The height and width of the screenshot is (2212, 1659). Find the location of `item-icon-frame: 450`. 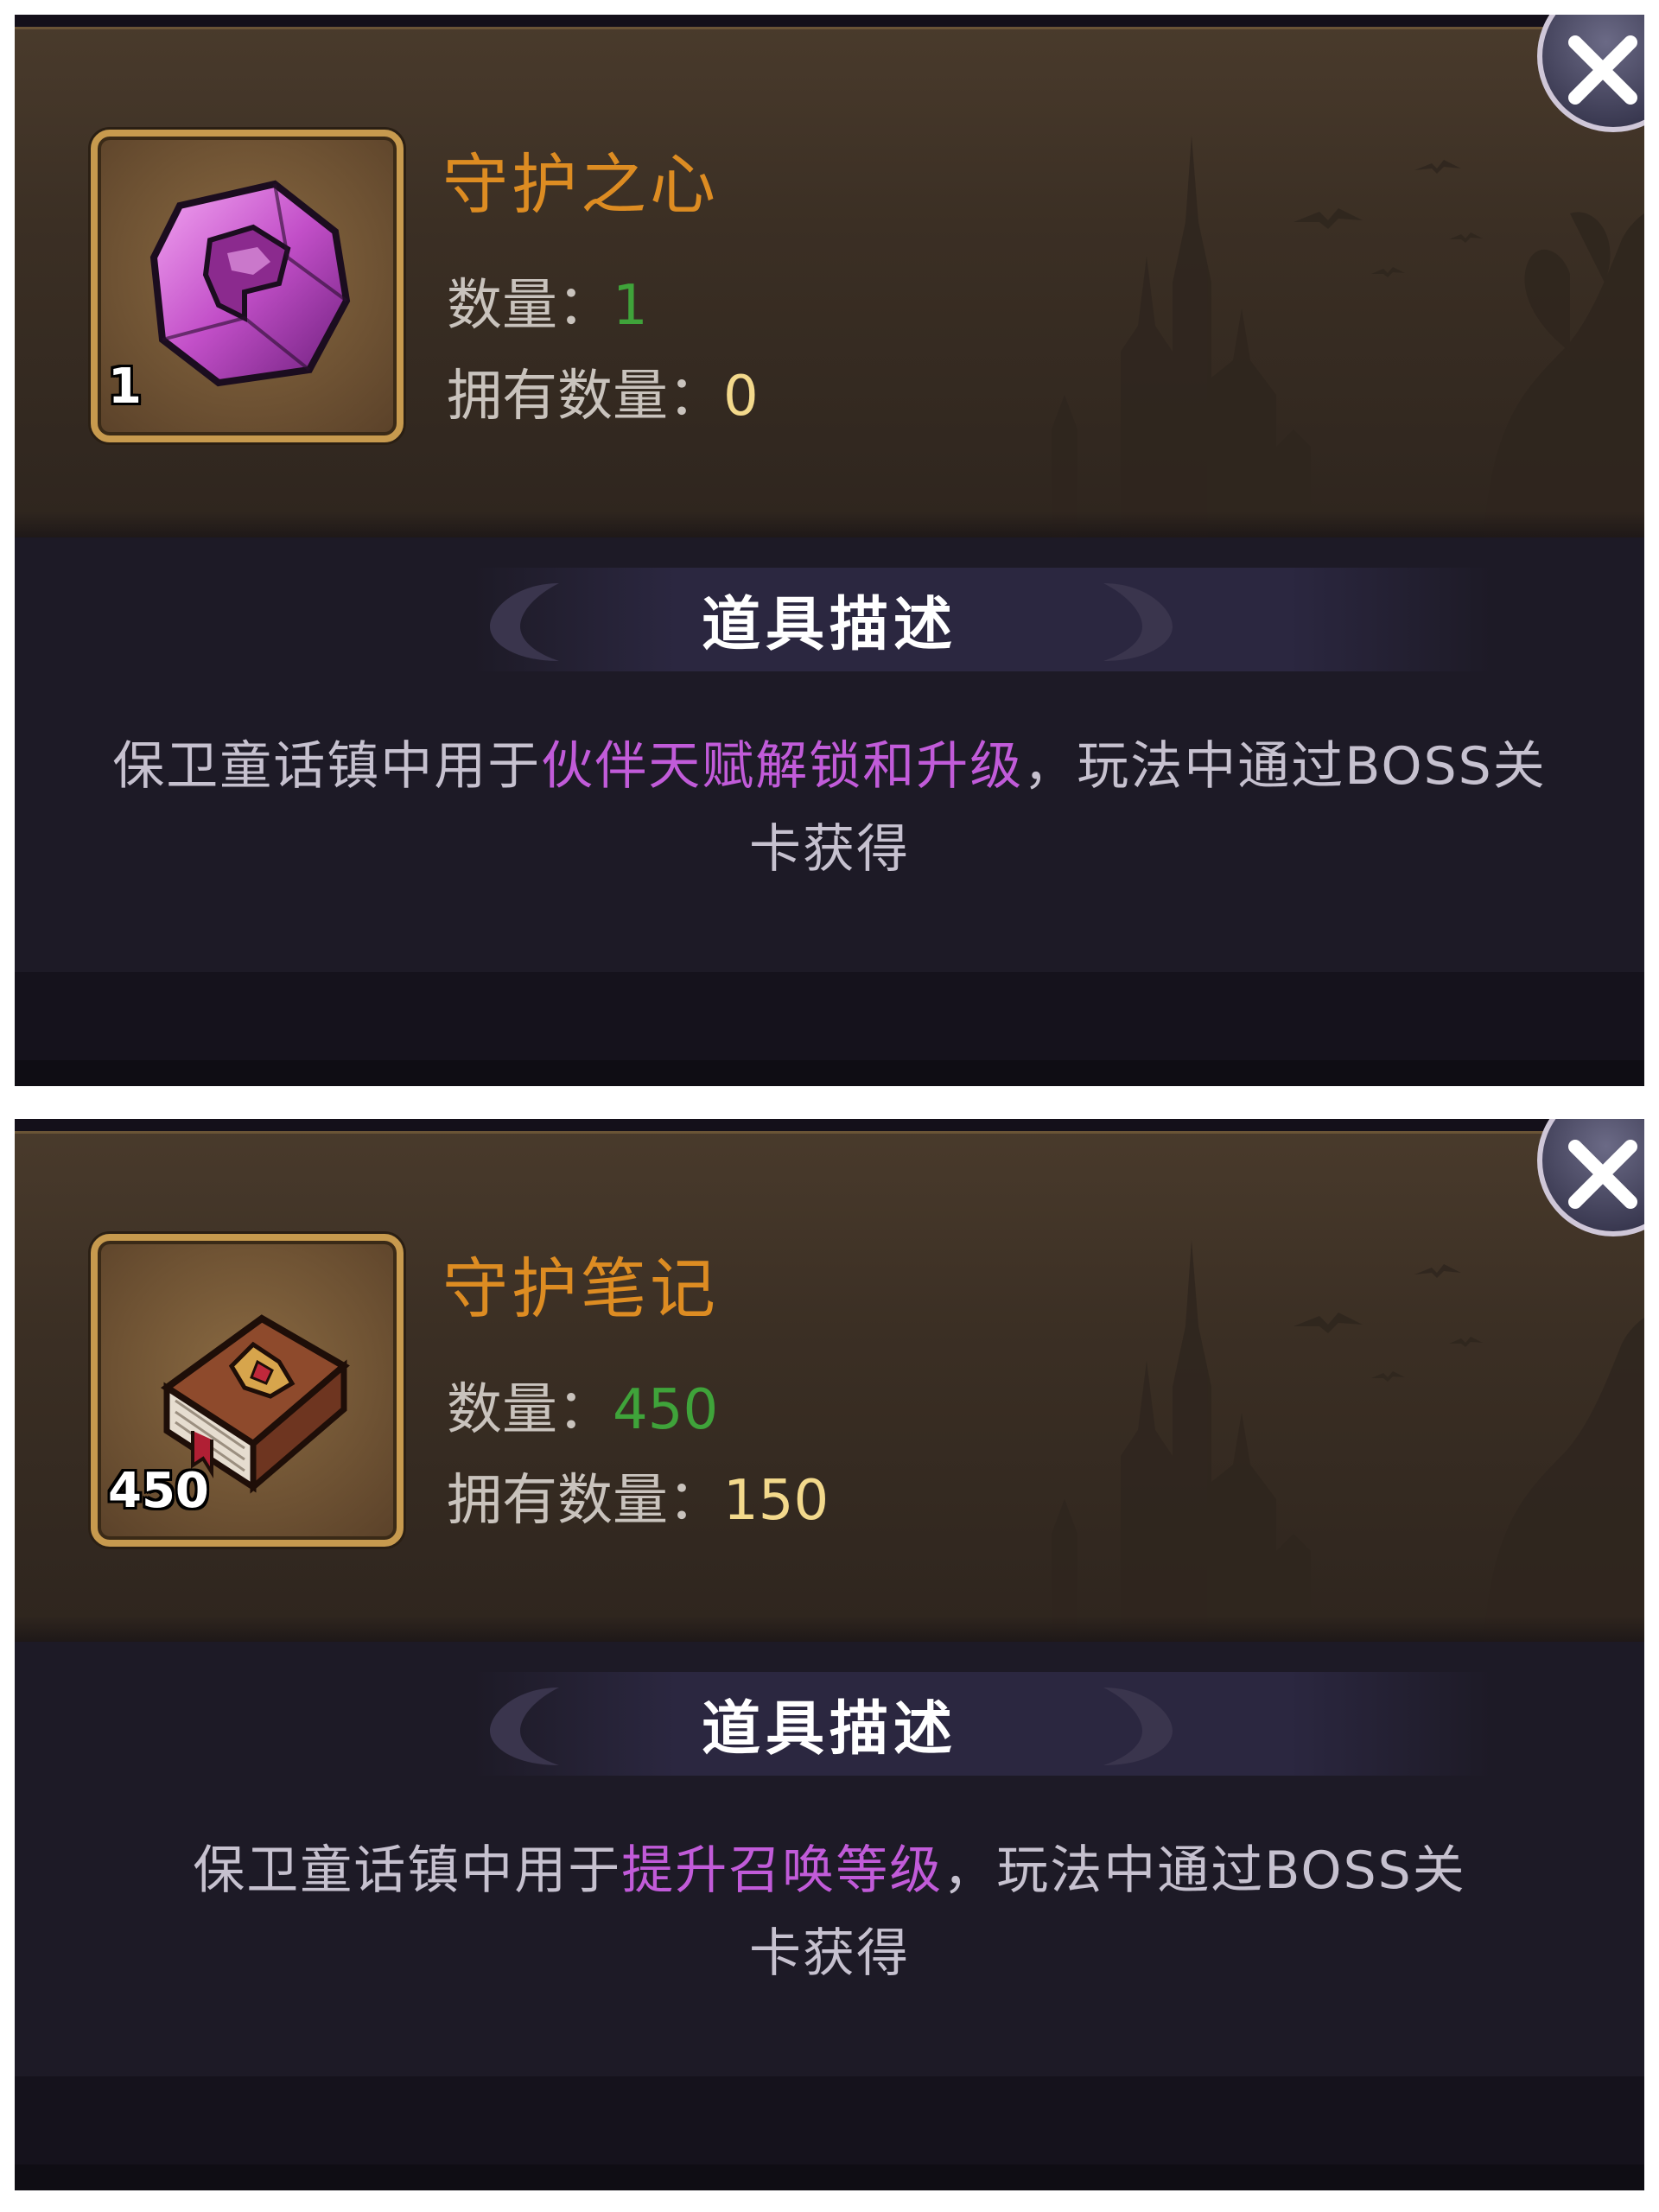

item-icon-frame: 450 is located at coordinates (247, 1390).